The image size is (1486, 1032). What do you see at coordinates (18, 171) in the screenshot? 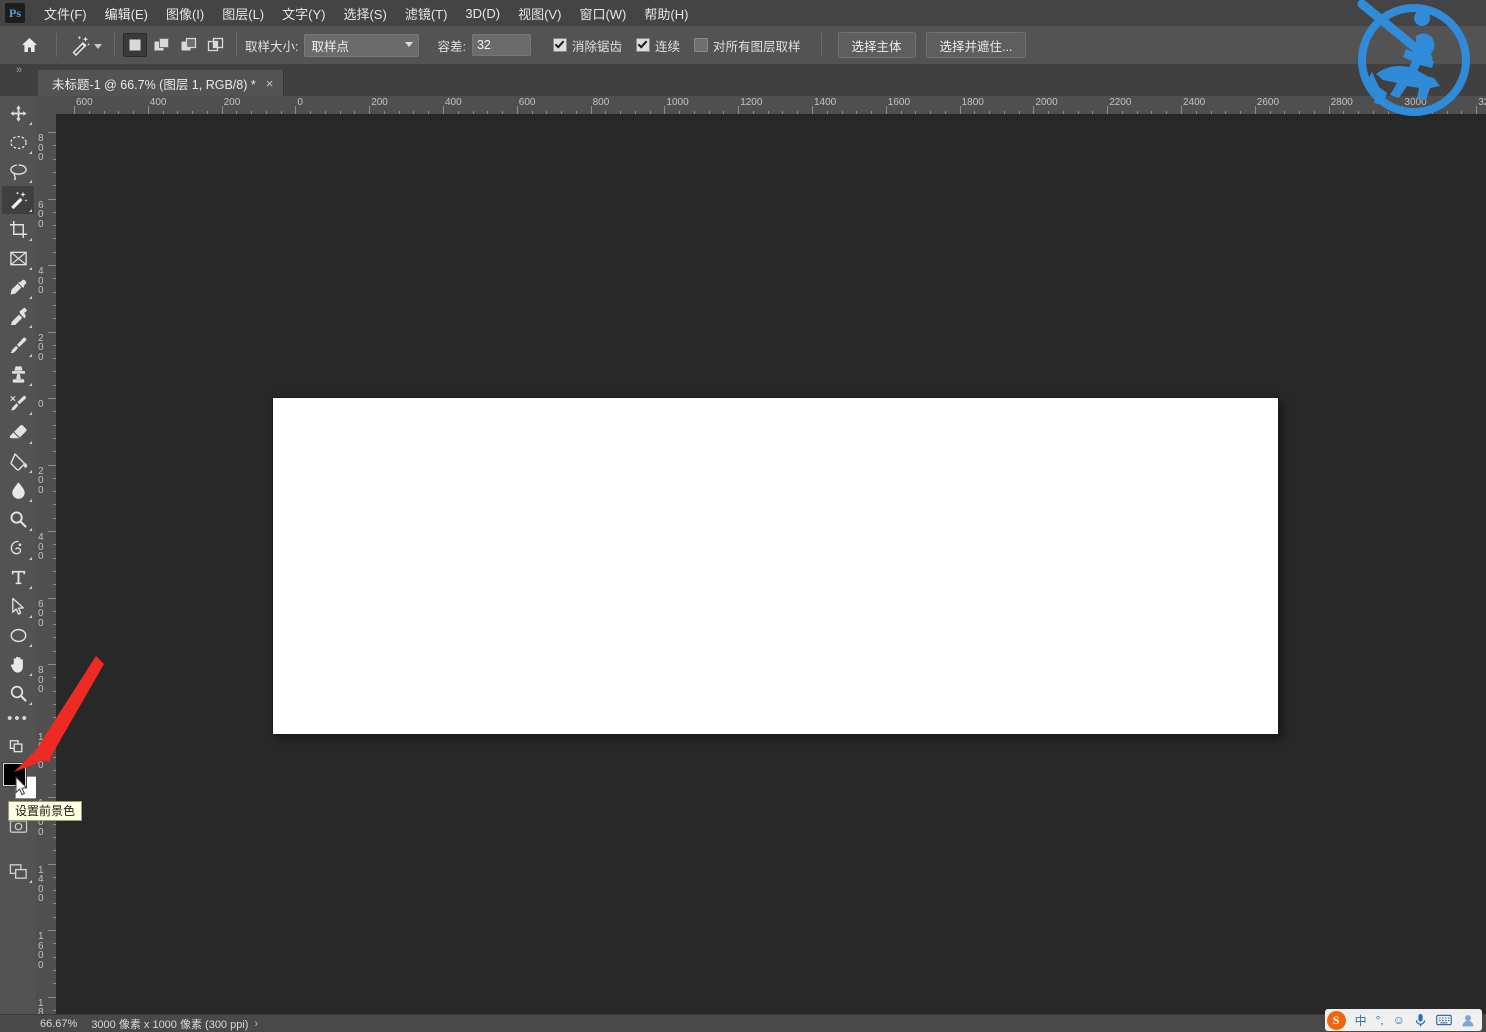
I see `lasso-tool` at bounding box center [18, 171].